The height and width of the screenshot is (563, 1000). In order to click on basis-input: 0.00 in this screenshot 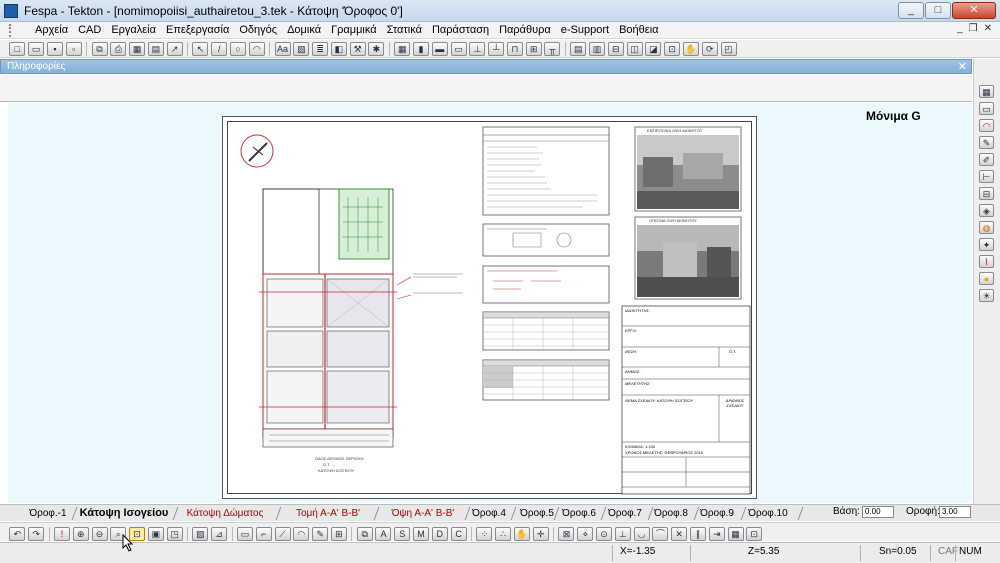, I will do `click(878, 512)`.